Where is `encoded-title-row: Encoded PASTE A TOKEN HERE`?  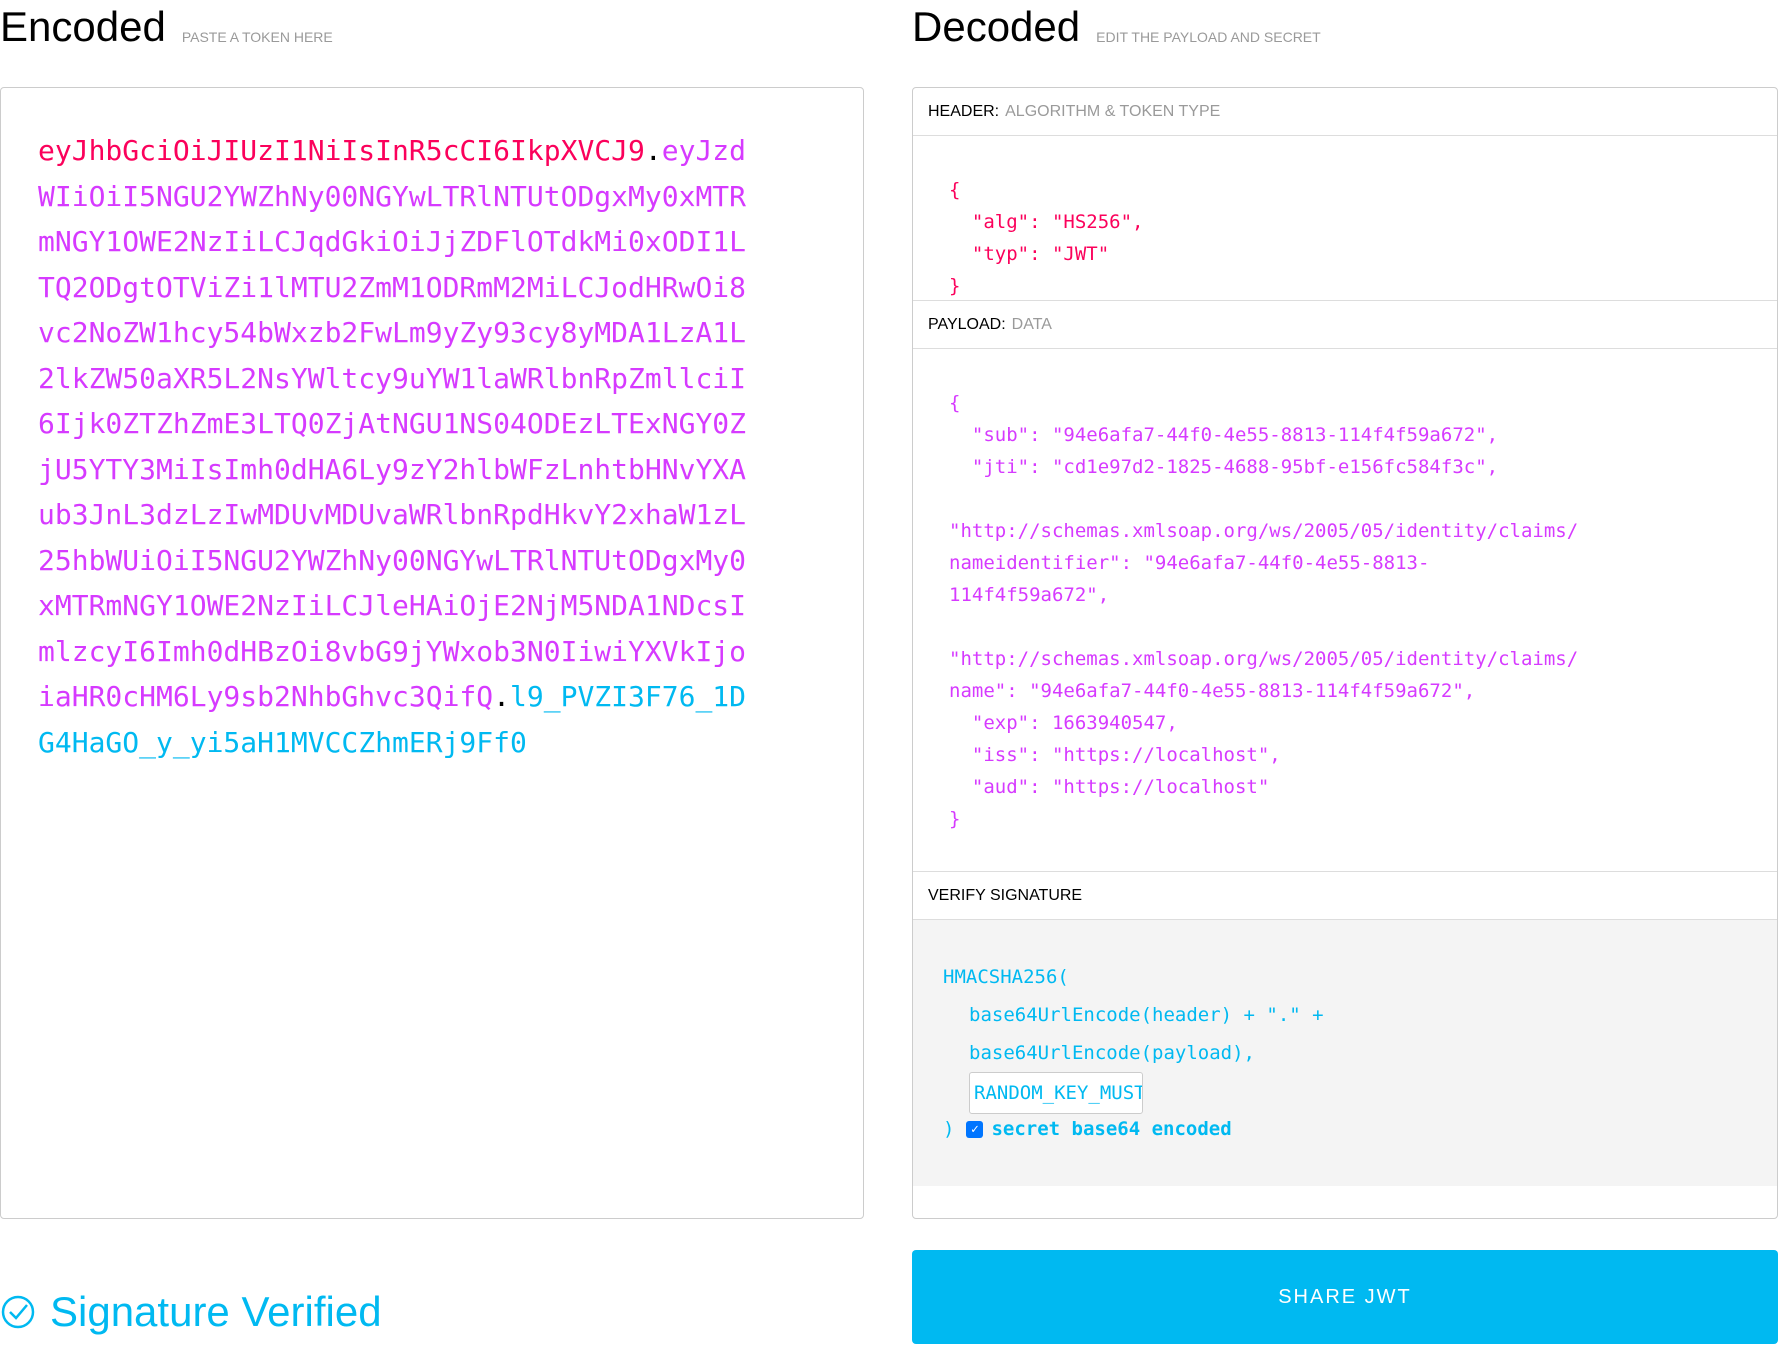 encoded-title-row: Encoded PASTE A TOKEN HERE is located at coordinates (433, 43).